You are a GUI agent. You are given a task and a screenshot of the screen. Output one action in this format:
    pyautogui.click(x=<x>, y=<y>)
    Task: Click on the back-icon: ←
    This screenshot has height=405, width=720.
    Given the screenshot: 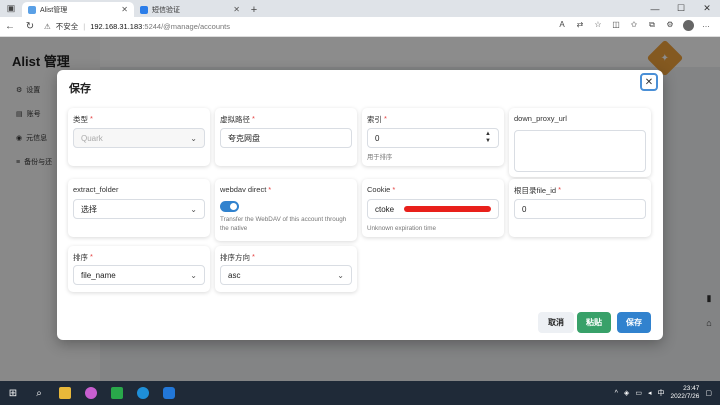 What is the action you would take?
    pyautogui.click(x=10, y=26)
    